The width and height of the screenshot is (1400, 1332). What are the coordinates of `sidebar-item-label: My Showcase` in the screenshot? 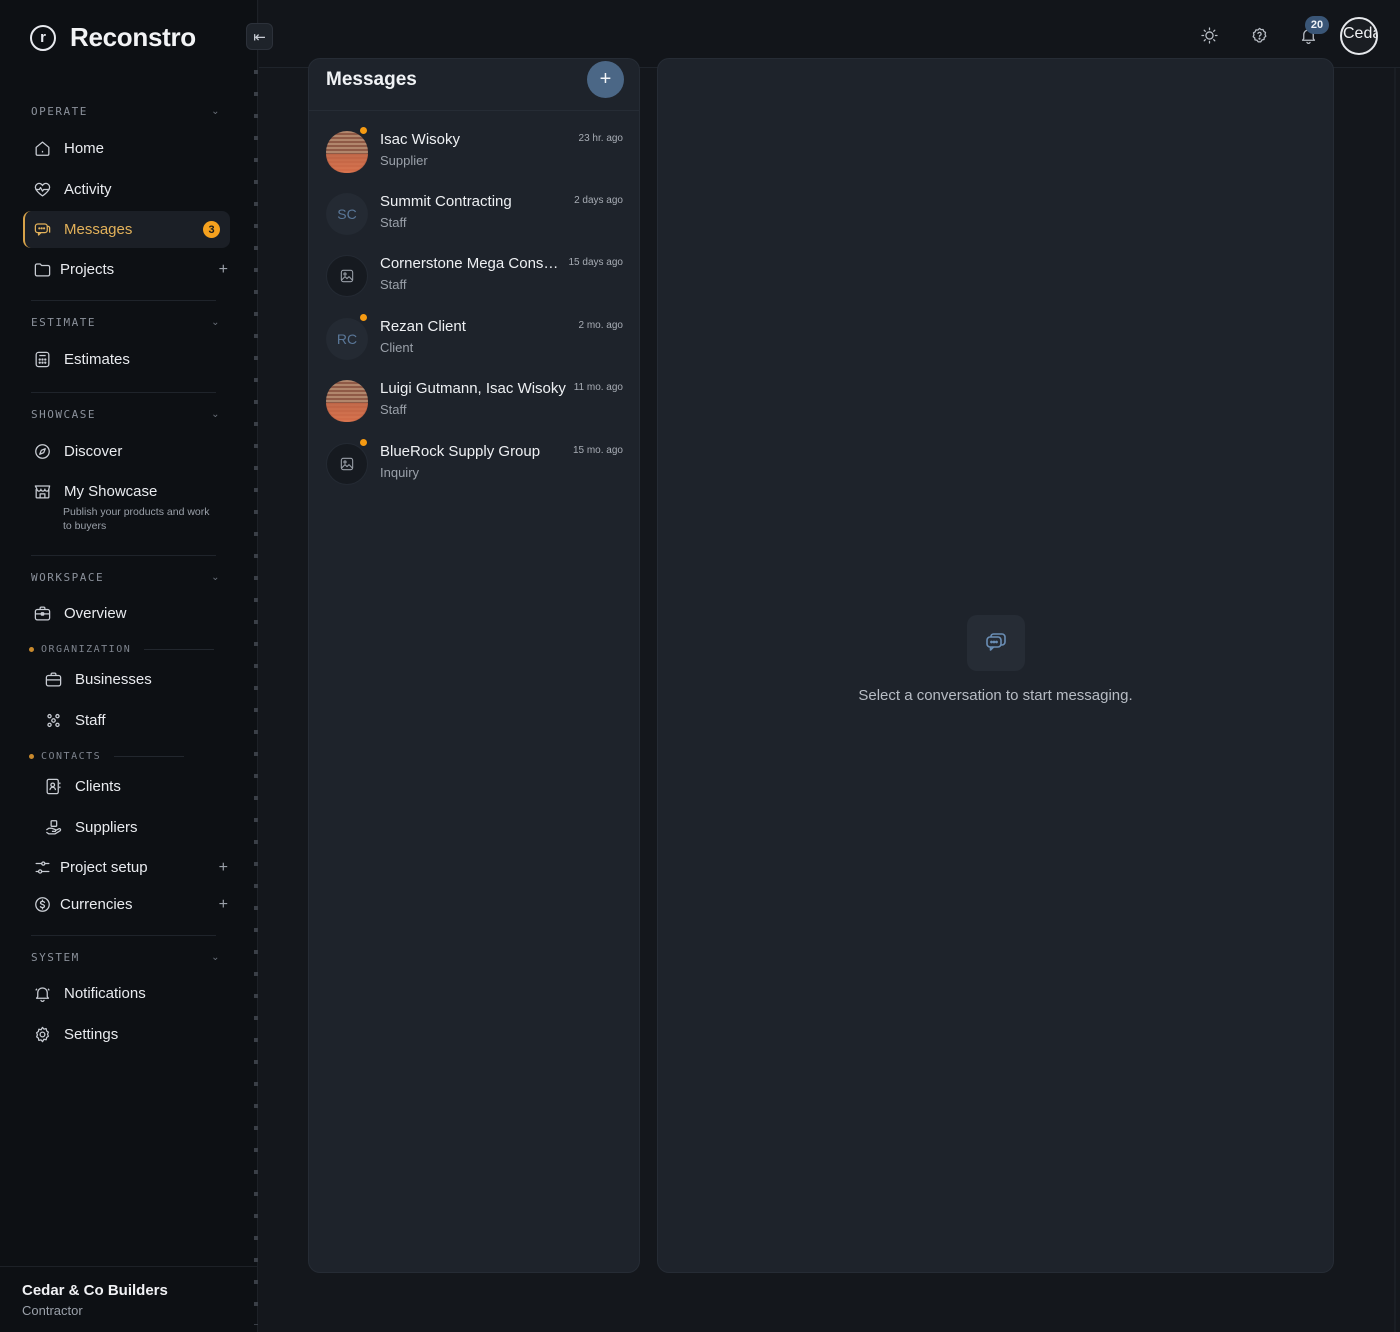 It's located at (111, 491).